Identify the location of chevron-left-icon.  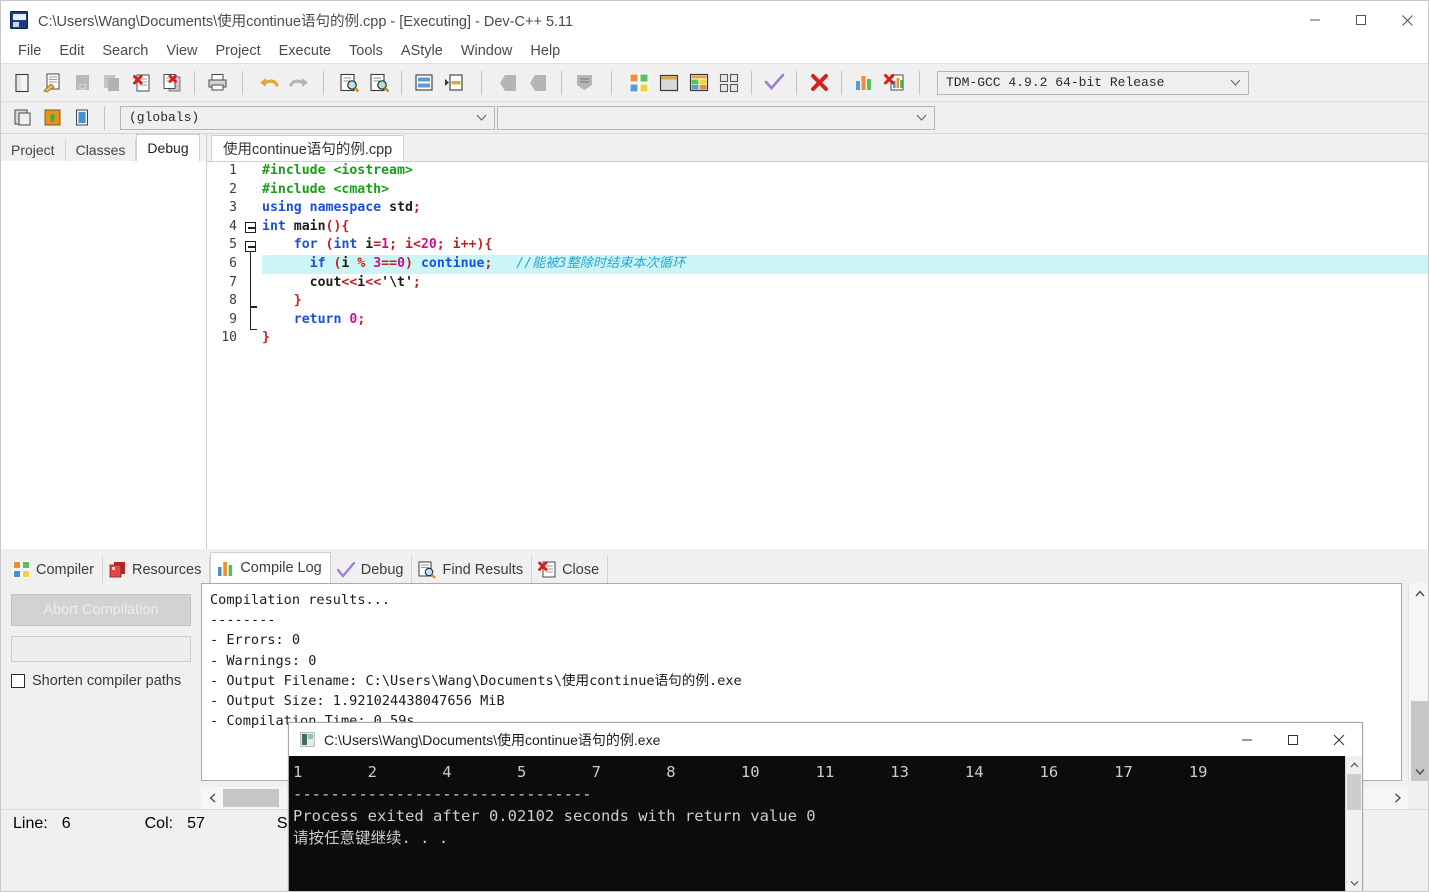
(212, 798).